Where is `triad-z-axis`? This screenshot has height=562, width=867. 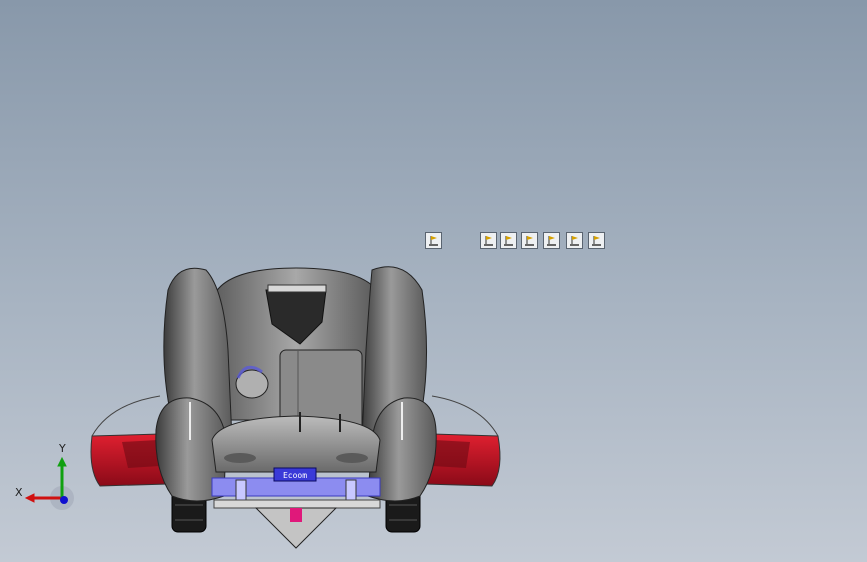
triad-z-axis is located at coordinates (64, 500).